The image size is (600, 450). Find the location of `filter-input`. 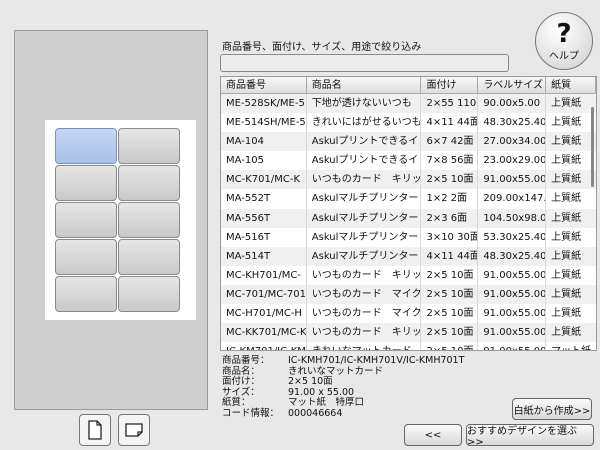

filter-input is located at coordinates (364, 63).